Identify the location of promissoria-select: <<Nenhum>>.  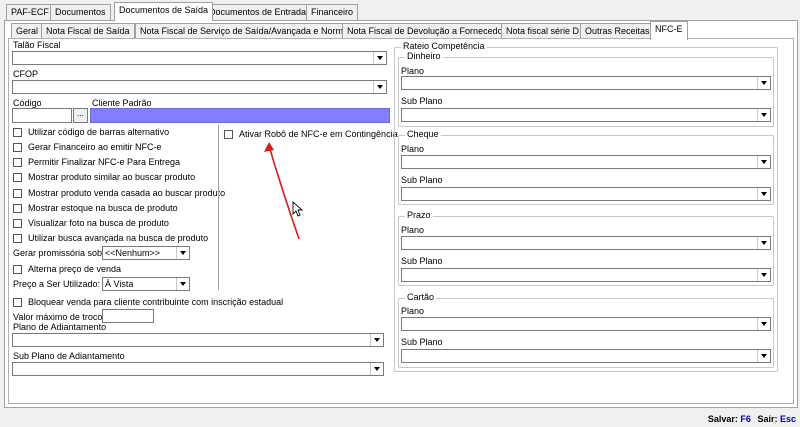
(146, 253).